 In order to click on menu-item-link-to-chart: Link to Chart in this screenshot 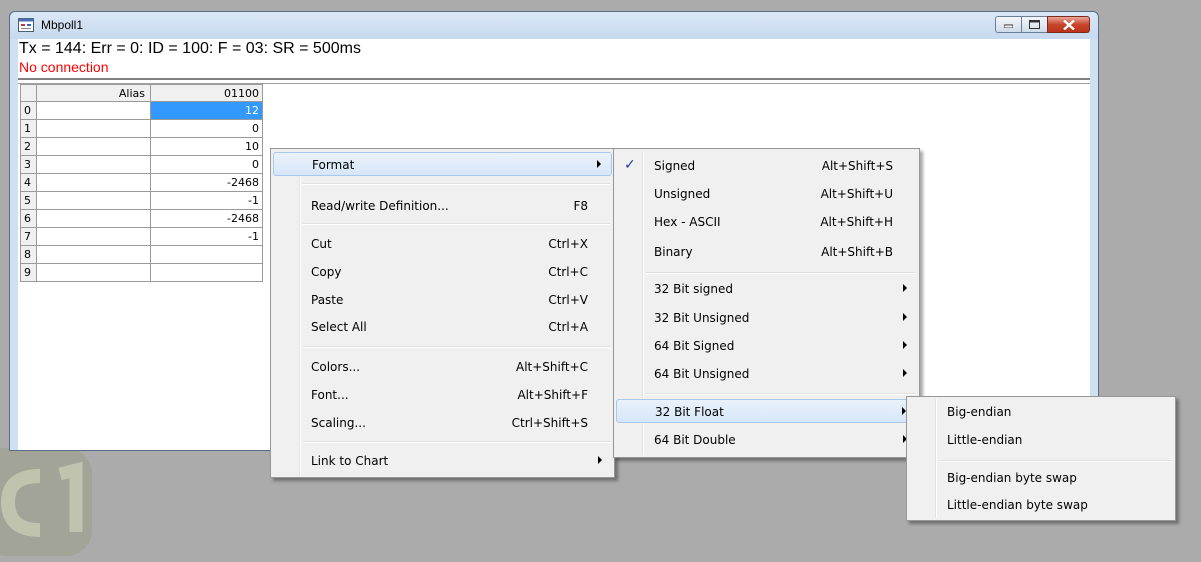, I will do `click(442, 461)`.